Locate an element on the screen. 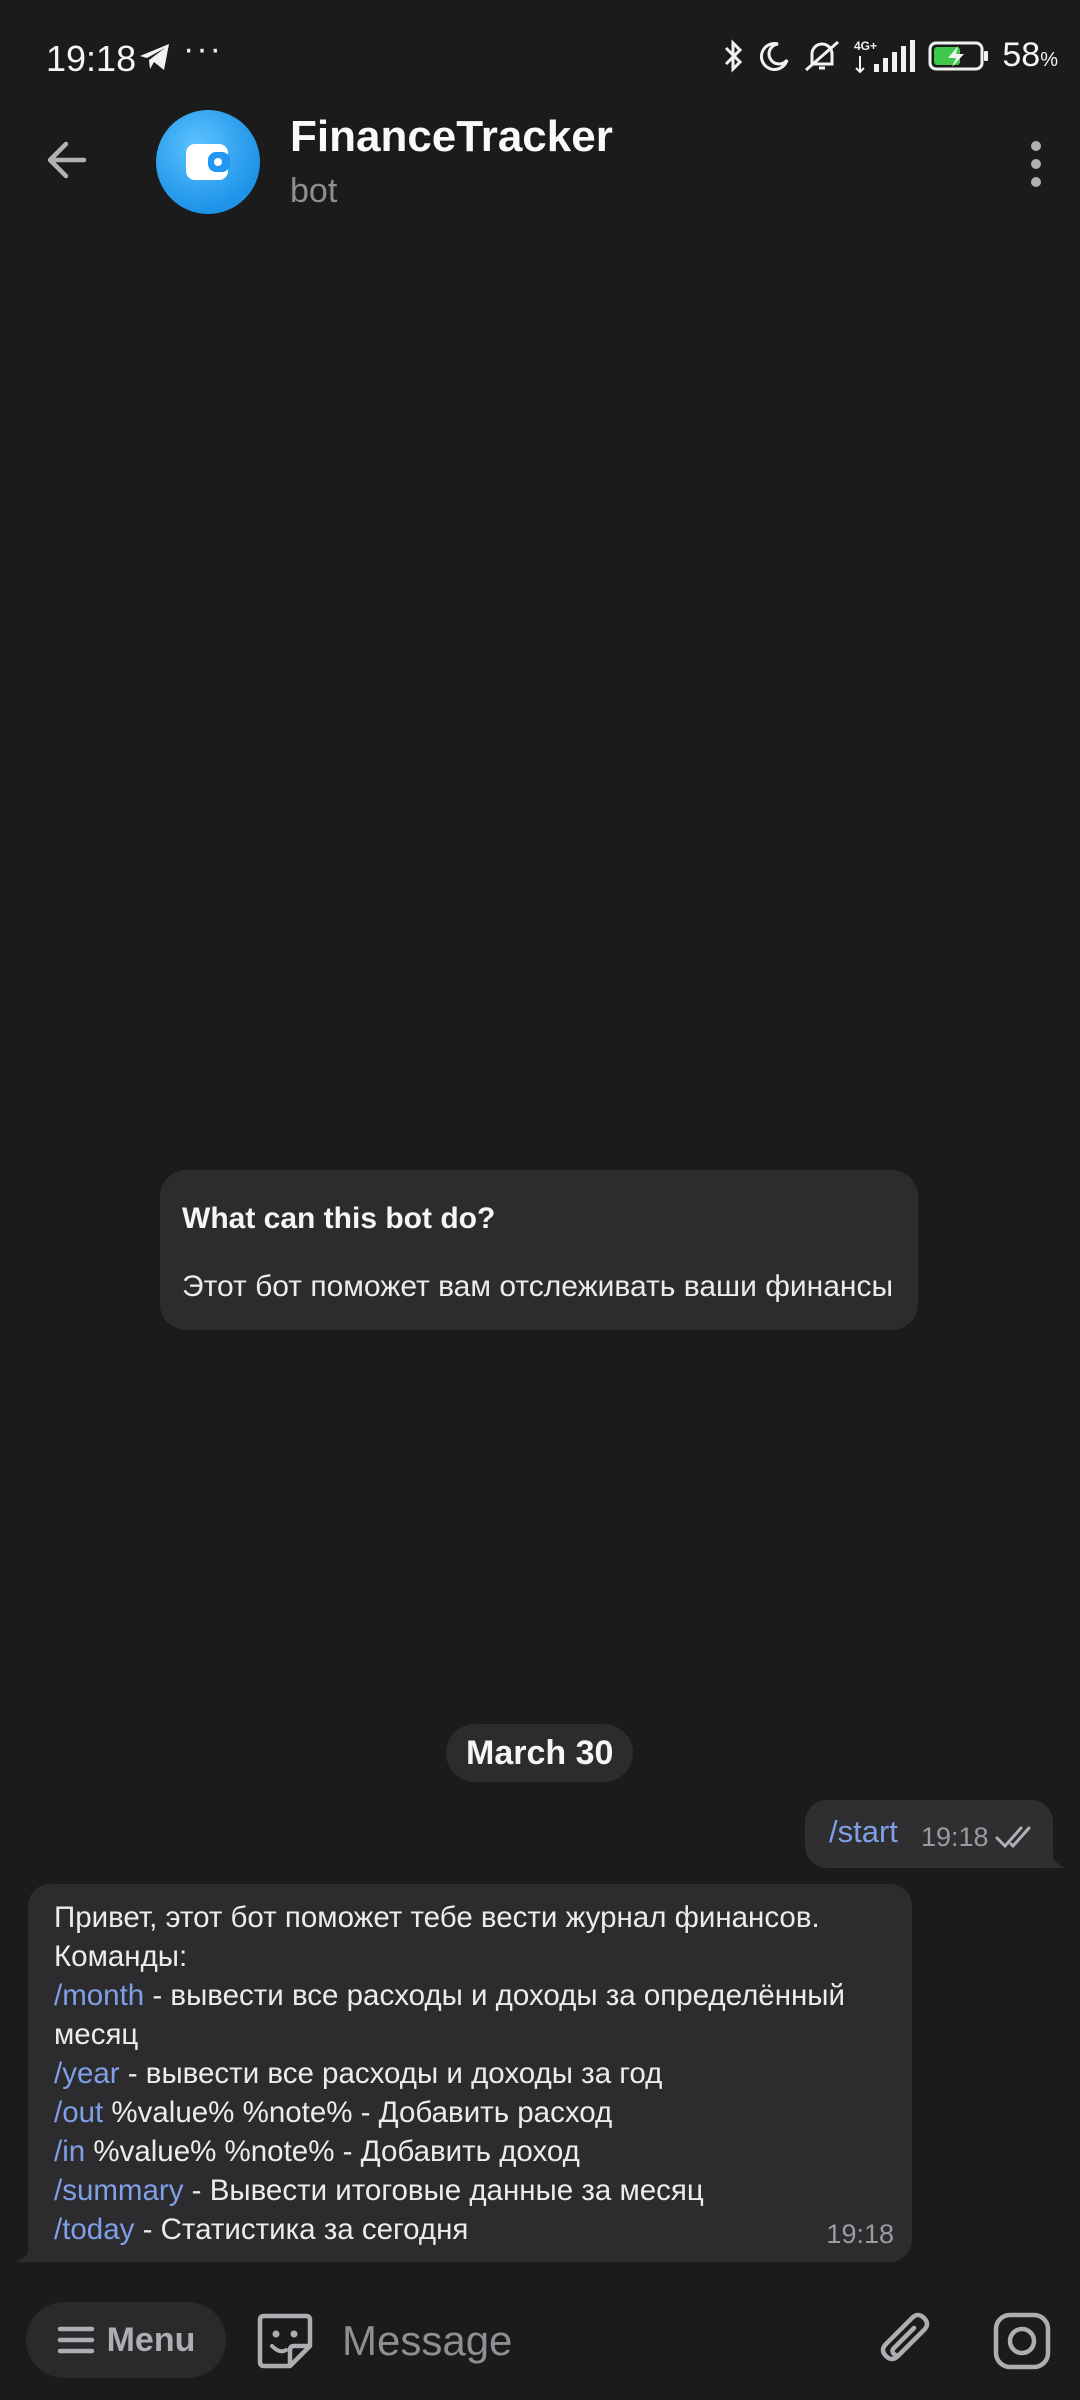 The height and width of the screenshot is (2400, 1080). chat-subtitle: bot is located at coordinates (314, 191).